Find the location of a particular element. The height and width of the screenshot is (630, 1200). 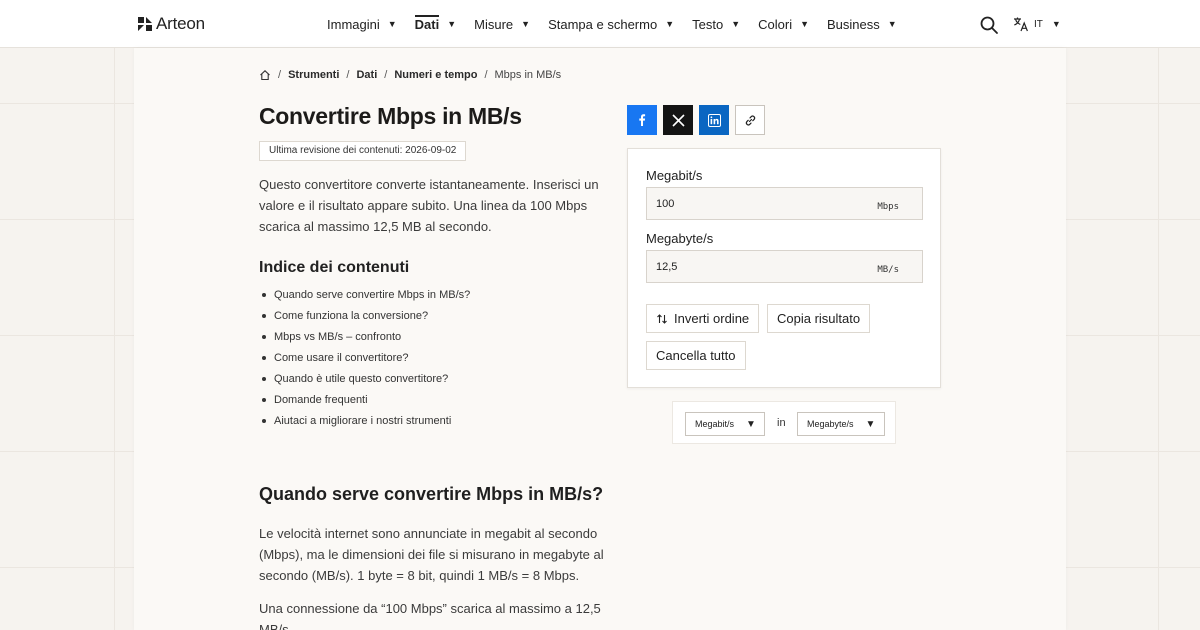

brand-logo: Arteon is located at coordinates (171, 24).